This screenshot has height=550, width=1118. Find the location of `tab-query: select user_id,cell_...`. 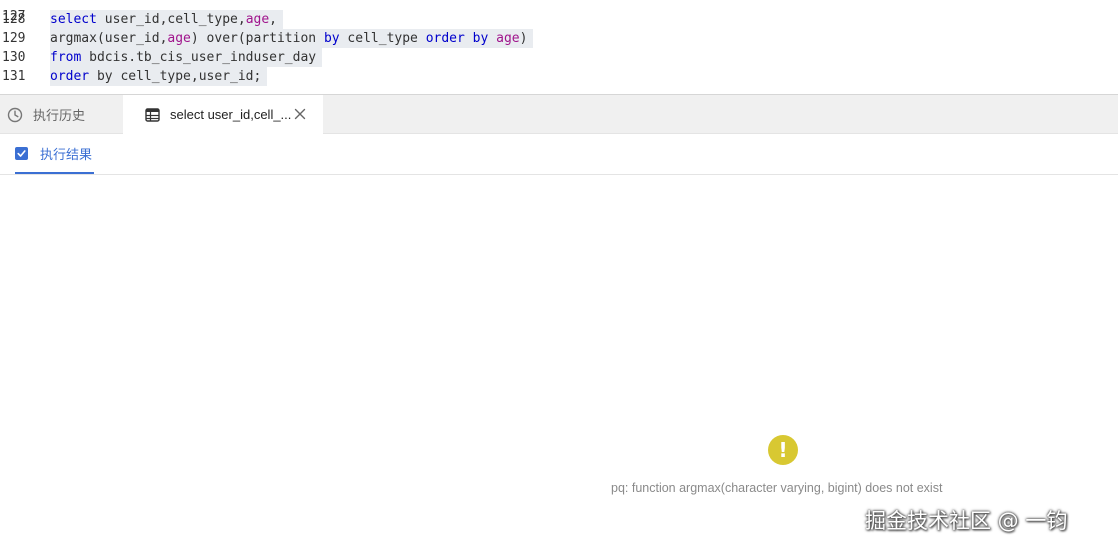

tab-query: select user_id,cell_... is located at coordinates (223, 114).